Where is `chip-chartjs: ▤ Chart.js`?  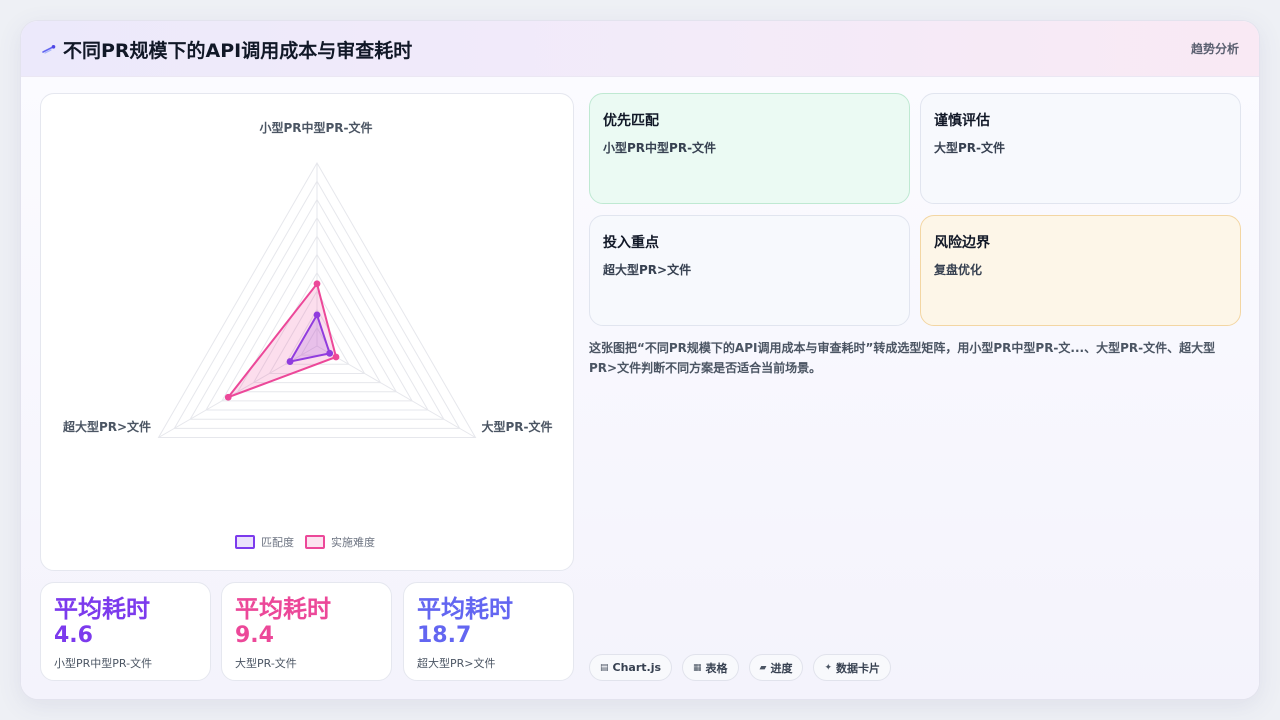 chip-chartjs: ▤ Chart.js is located at coordinates (631, 667).